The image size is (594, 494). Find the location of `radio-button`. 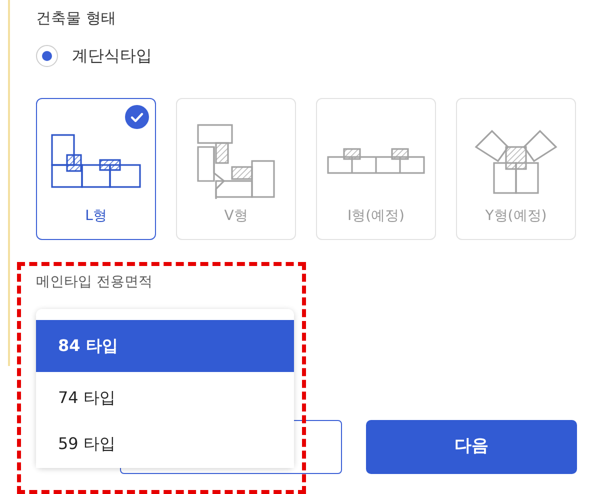

radio-button is located at coordinates (47, 56).